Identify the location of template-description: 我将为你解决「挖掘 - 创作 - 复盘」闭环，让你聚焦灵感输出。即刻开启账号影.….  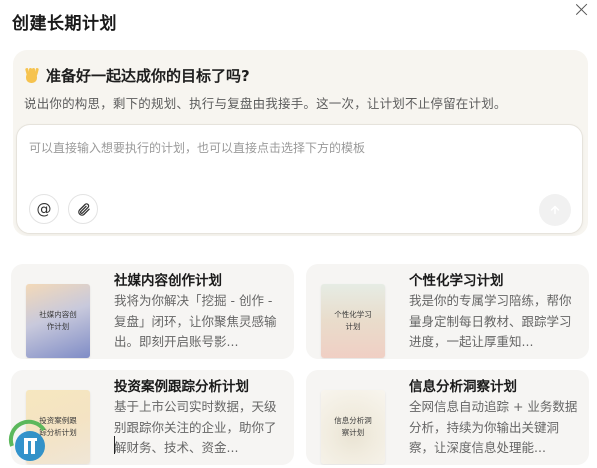
(195, 321).